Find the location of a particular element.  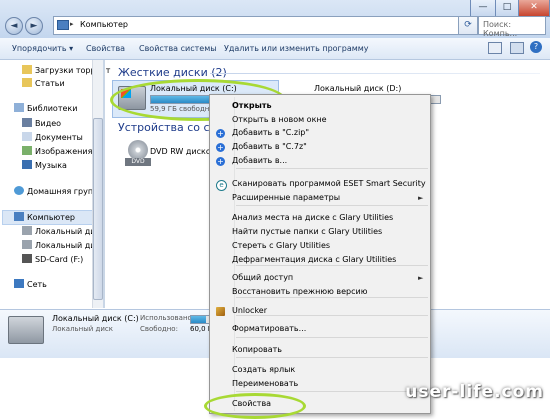

sidebar-item-label: Статьи is located at coordinates (50, 83).